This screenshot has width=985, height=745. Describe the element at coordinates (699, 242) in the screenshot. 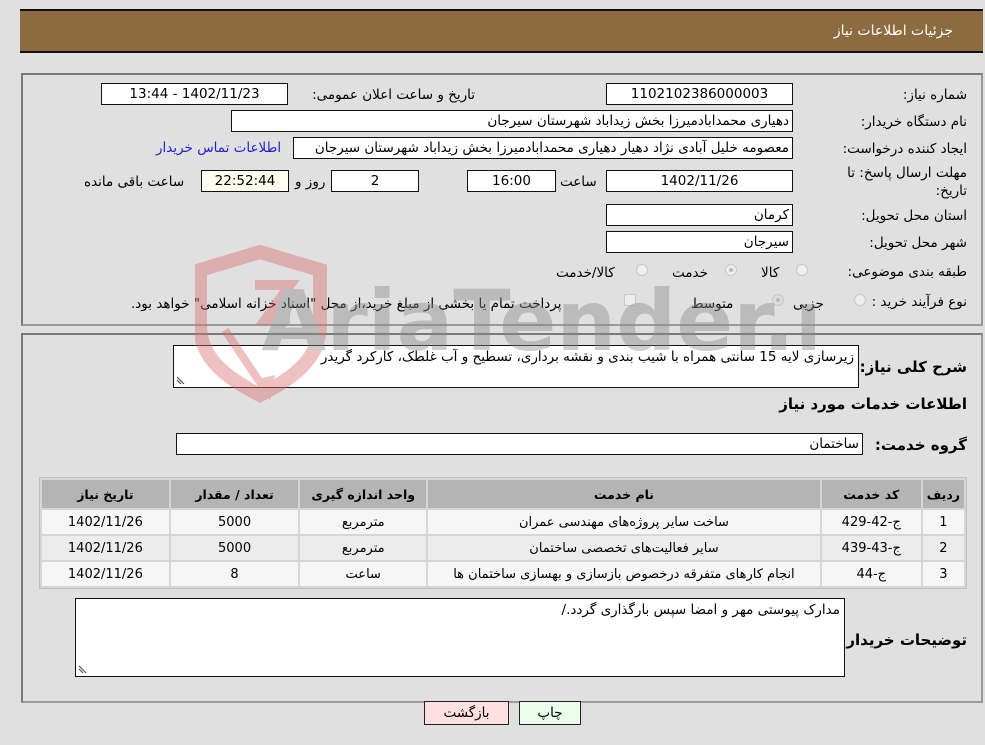

I see `city-field: سیرجان` at that location.